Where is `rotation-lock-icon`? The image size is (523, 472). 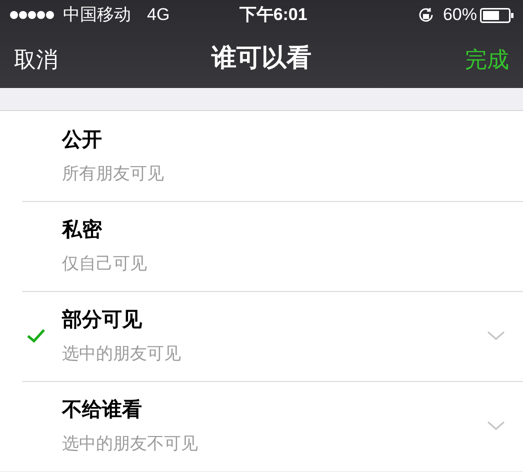
rotation-lock-icon is located at coordinates (425, 15).